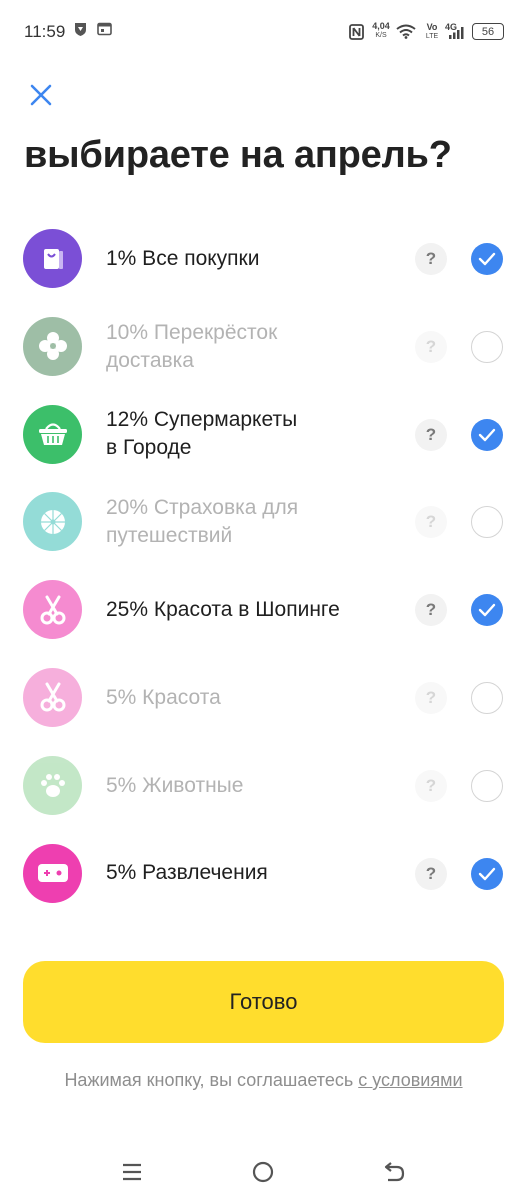  I want to click on category-label: 5% Животные, so click(175, 785).